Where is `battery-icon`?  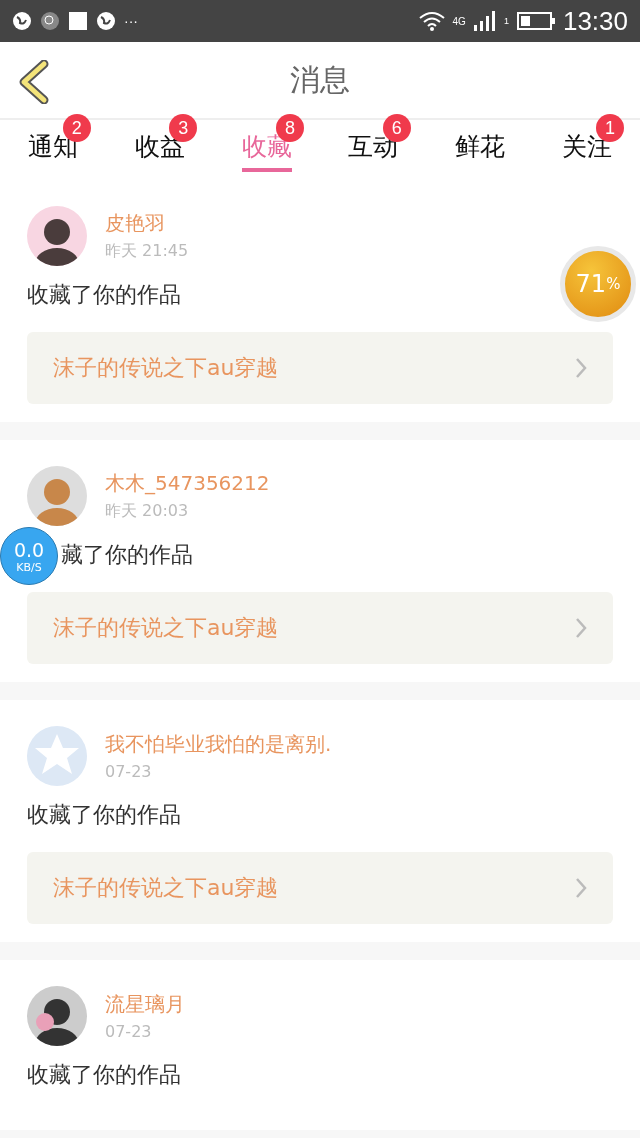
battery-icon is located at coordinates (535, 21).